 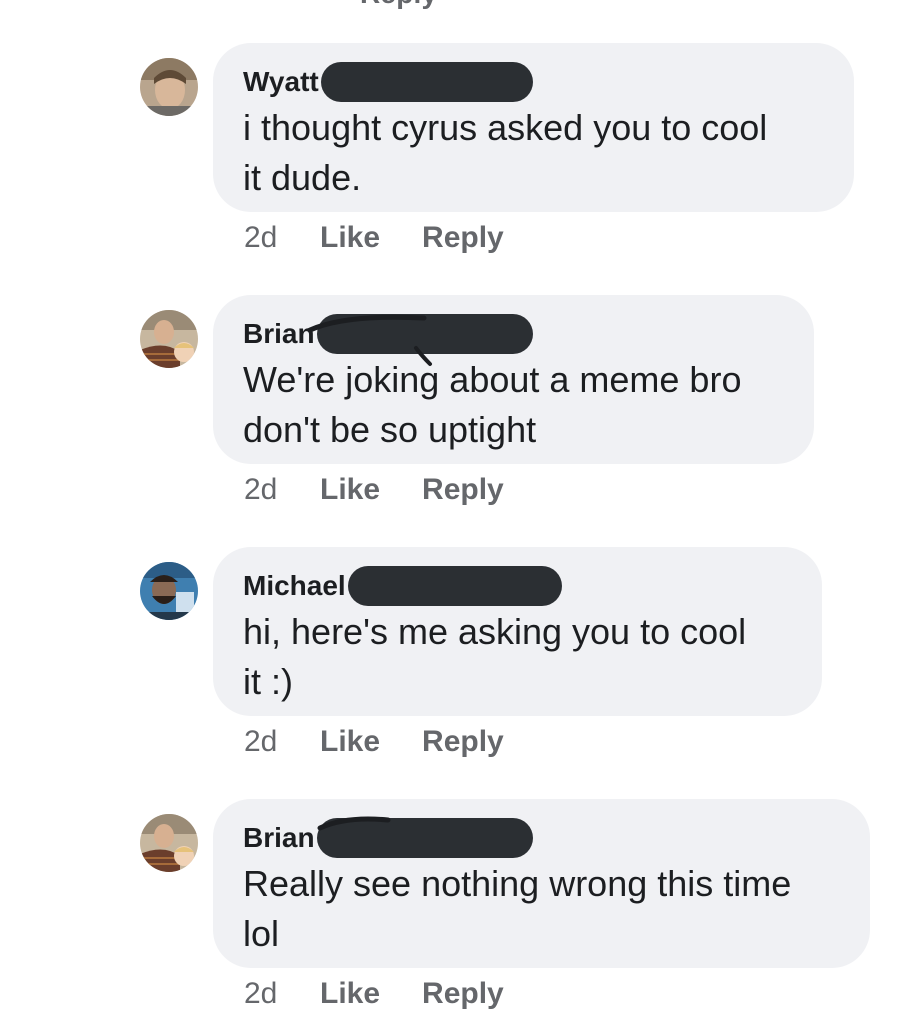 I want to click on previous-reply-link: Reply, so click(x=398, y=5).